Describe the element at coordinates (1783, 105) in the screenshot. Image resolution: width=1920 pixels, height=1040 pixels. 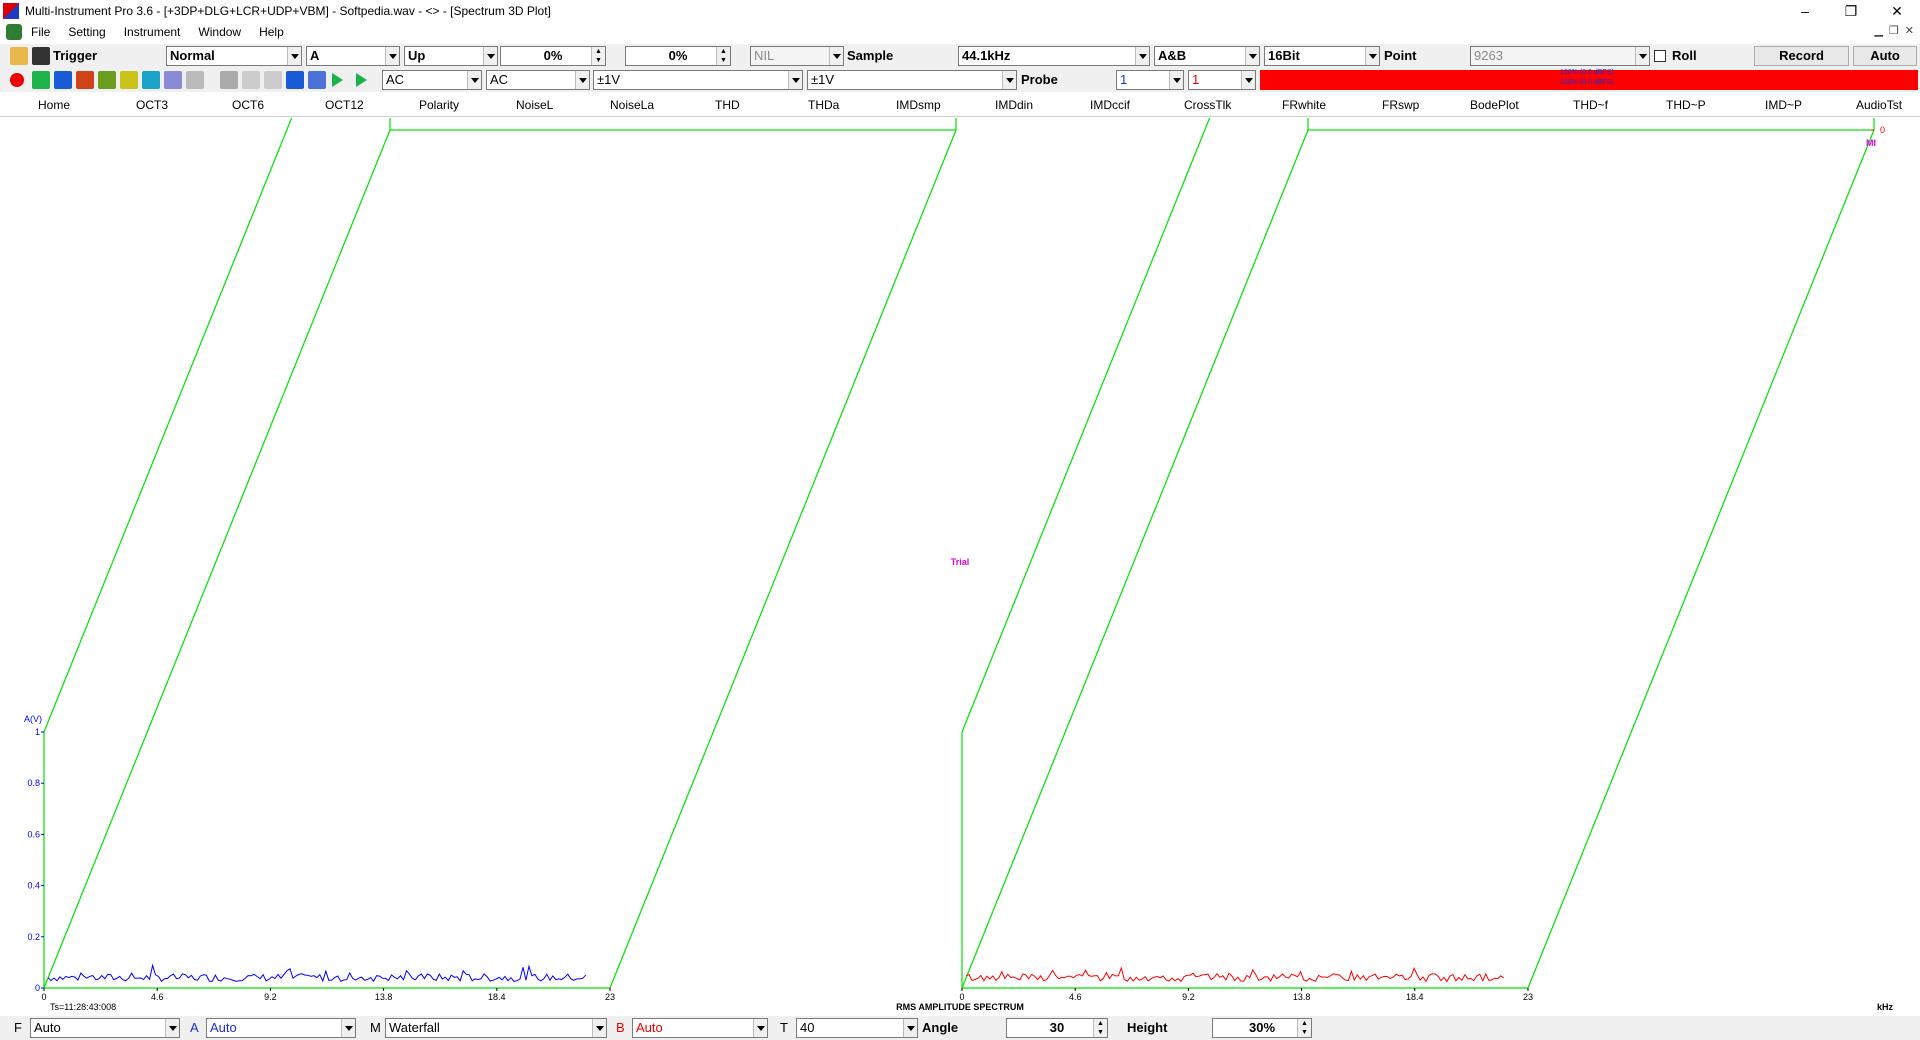
I see `tab-imd-p: IMD~P` at that location.